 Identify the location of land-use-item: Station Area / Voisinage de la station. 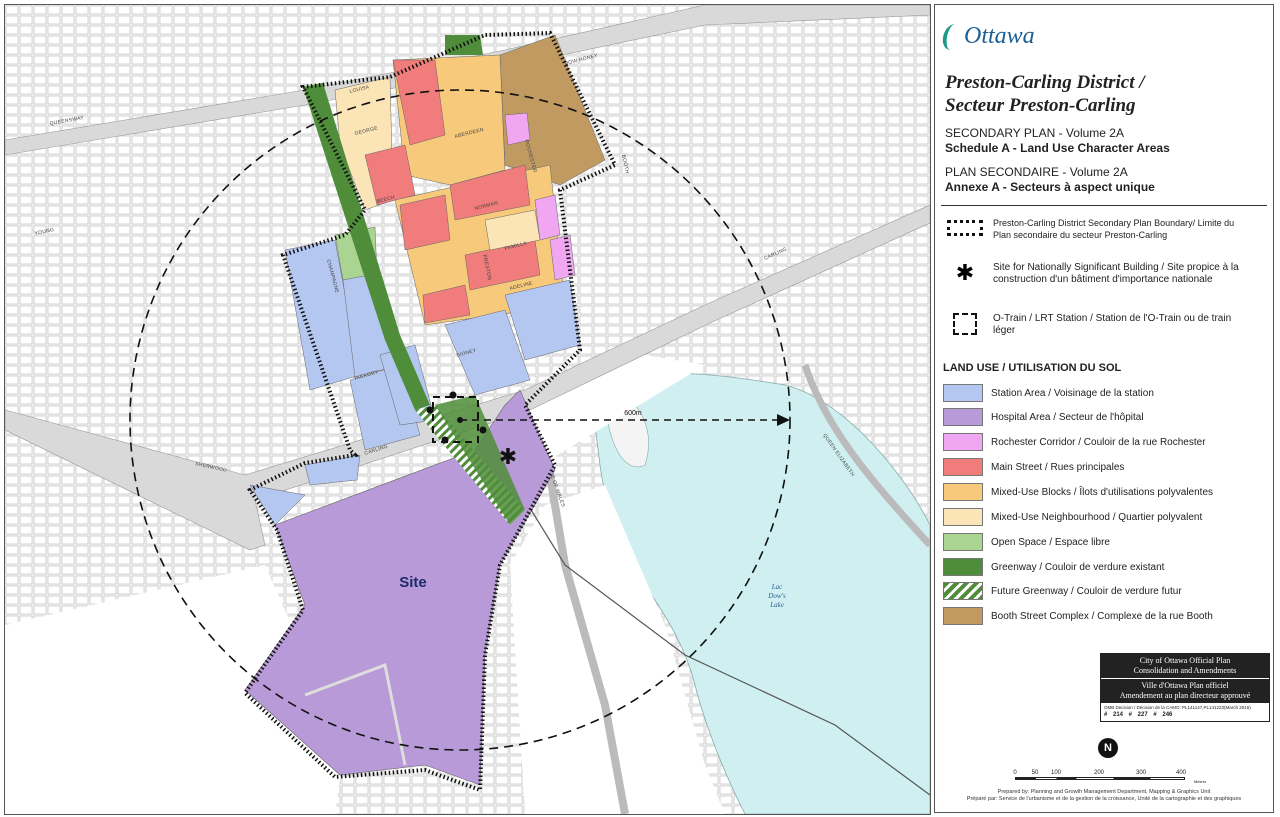
(1048, 393).